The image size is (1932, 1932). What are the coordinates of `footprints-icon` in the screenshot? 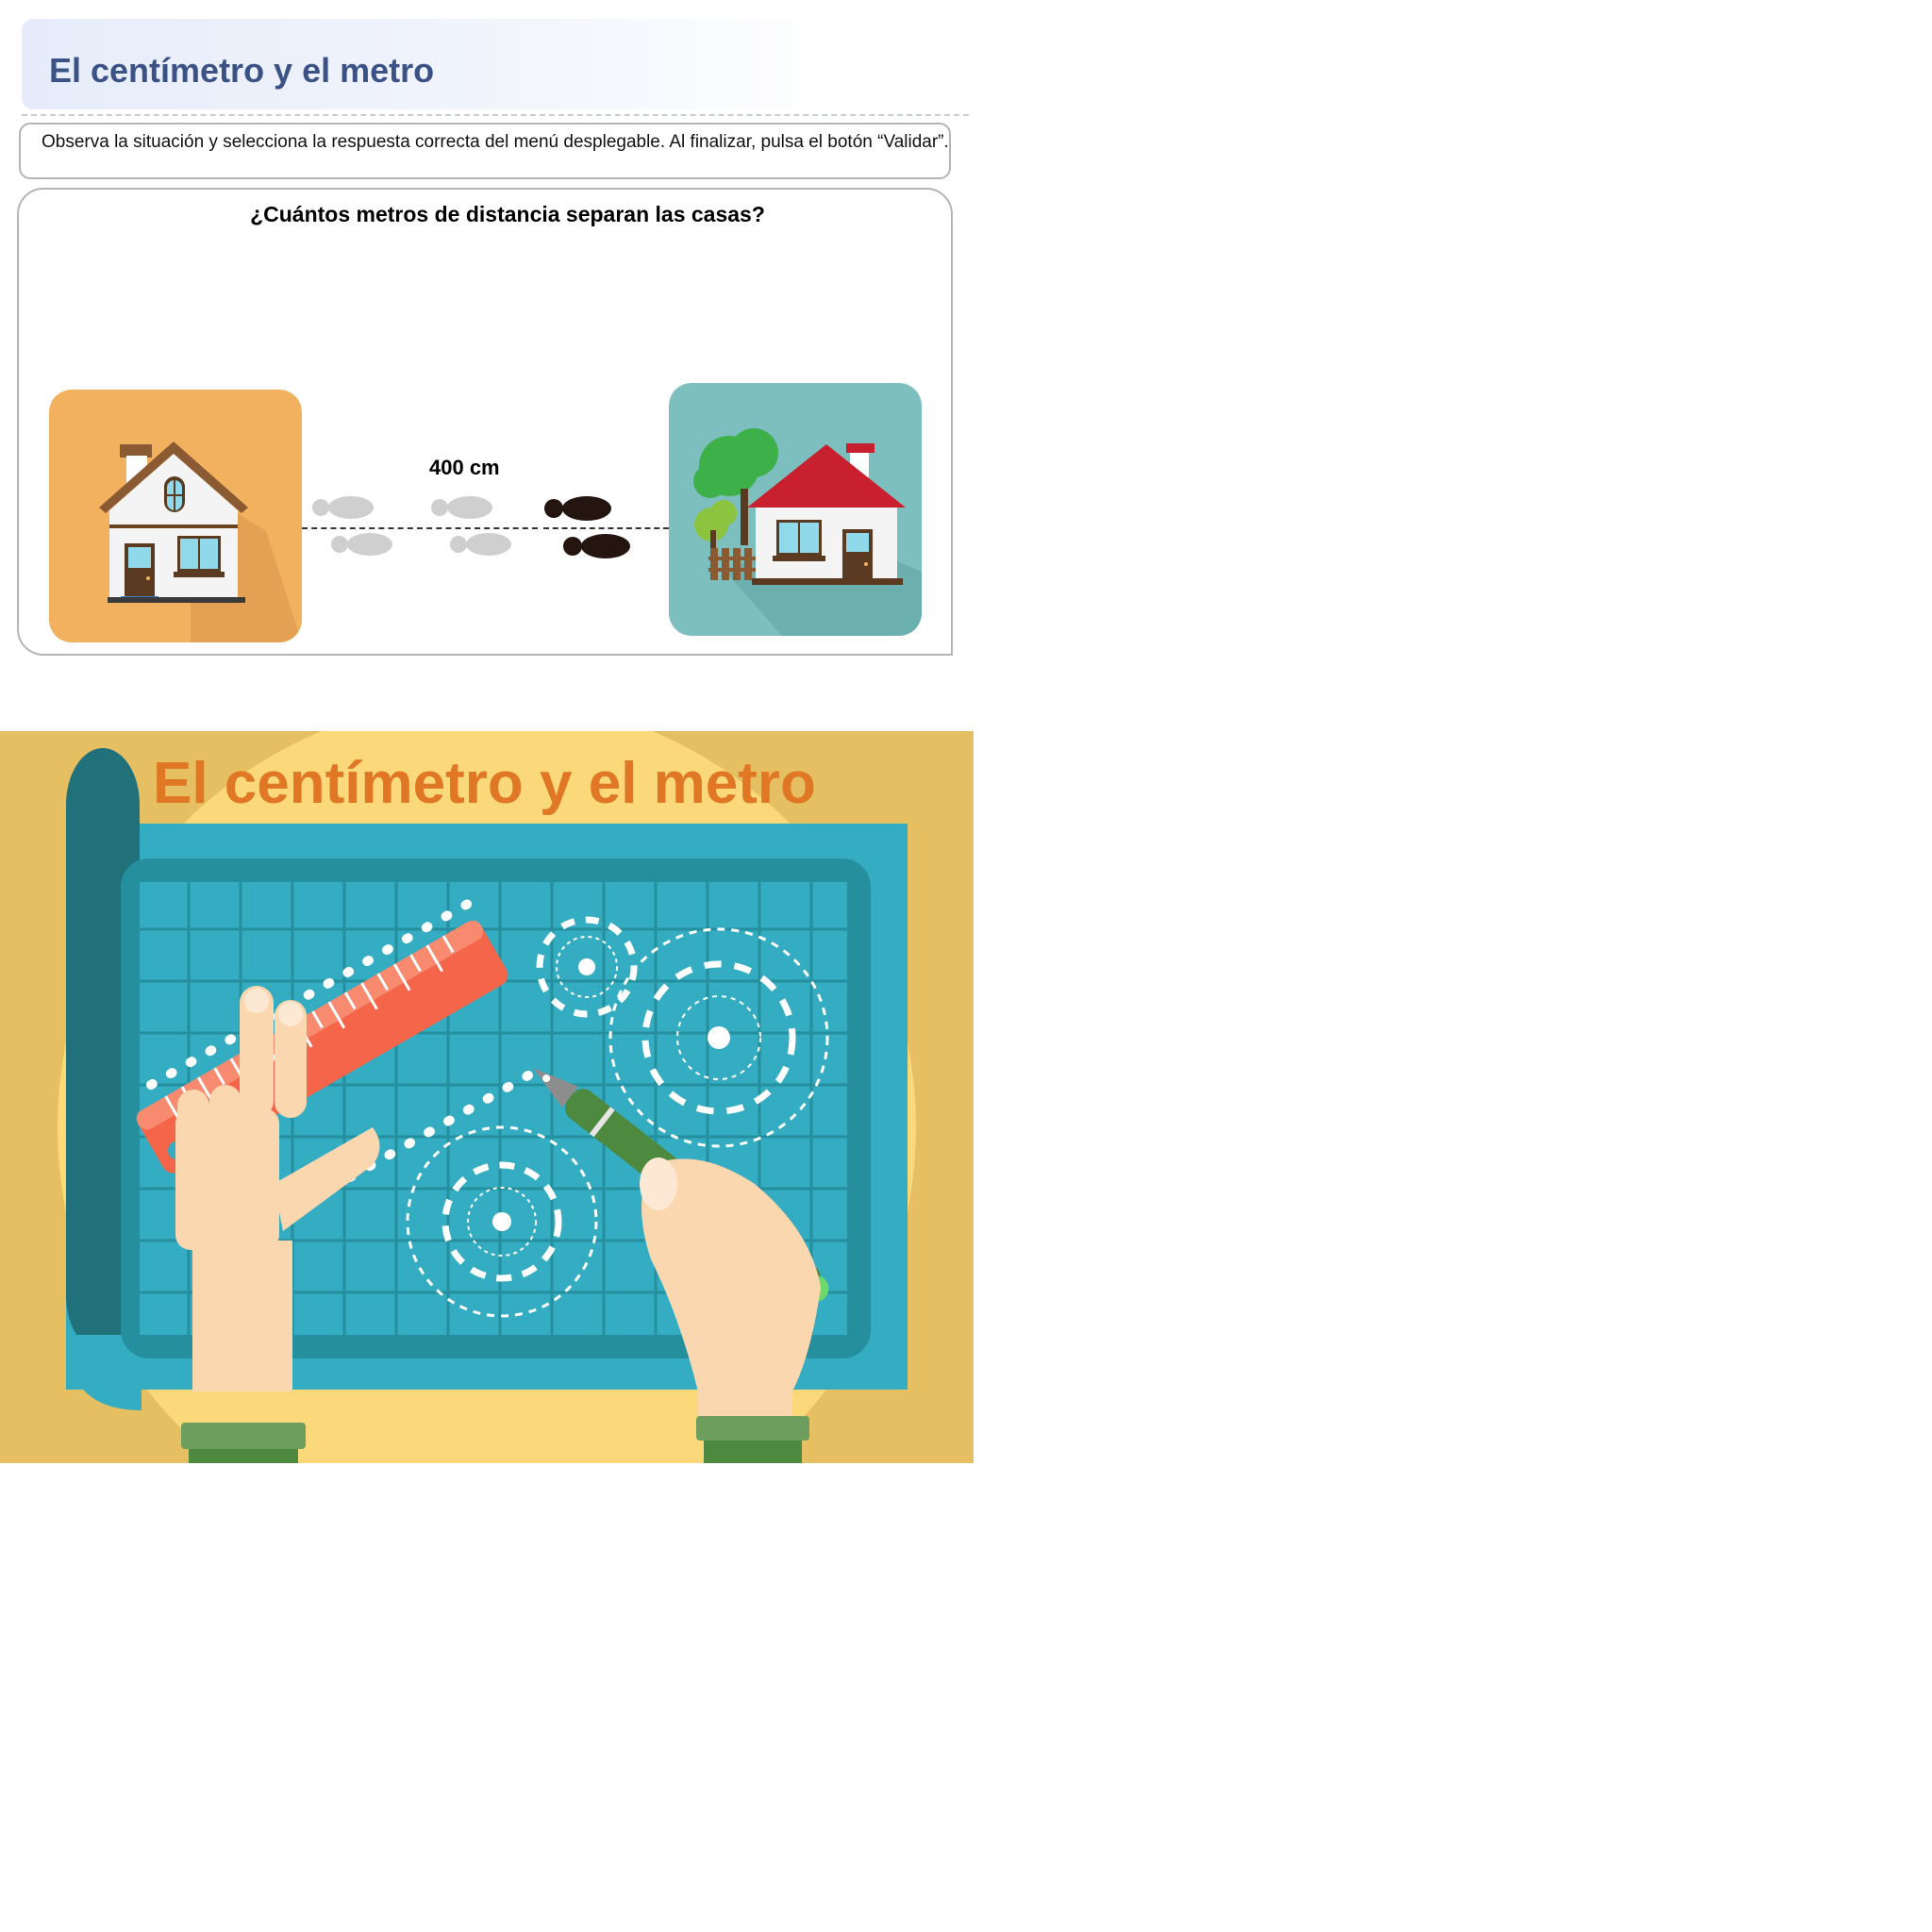 It's located at (471, 527).